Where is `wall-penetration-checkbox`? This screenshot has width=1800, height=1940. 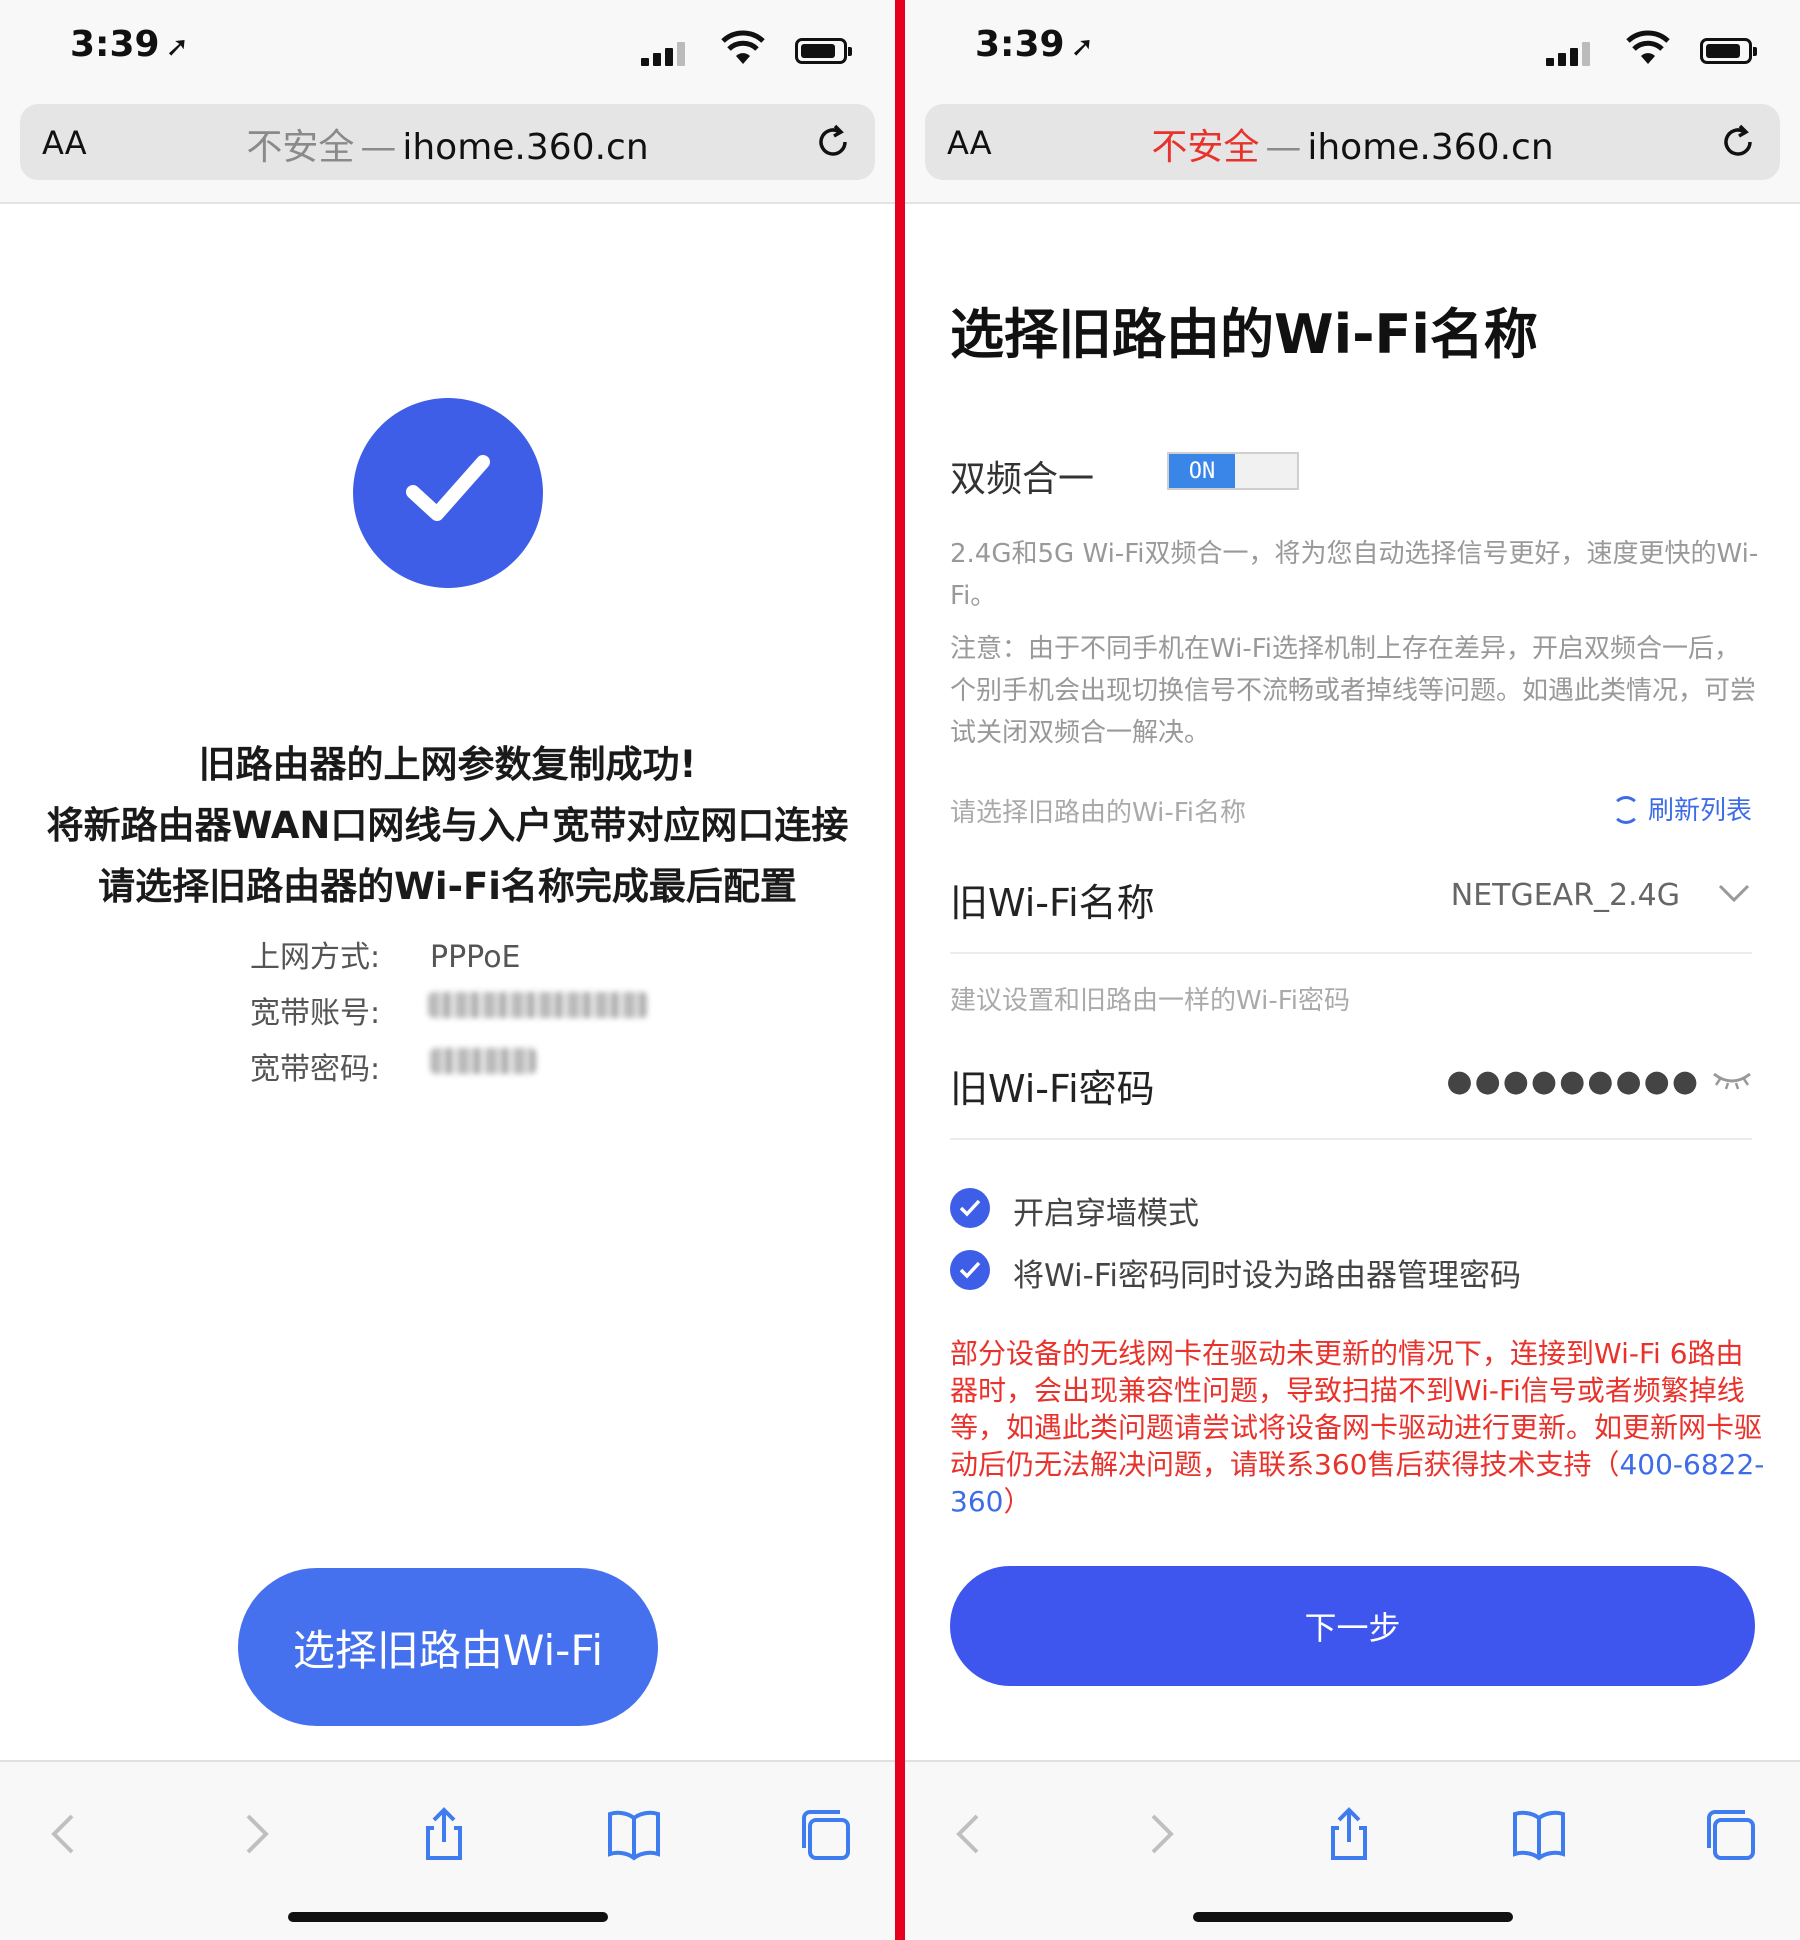
wall-penetration-checkbox is located at coordinates (970, 1208).